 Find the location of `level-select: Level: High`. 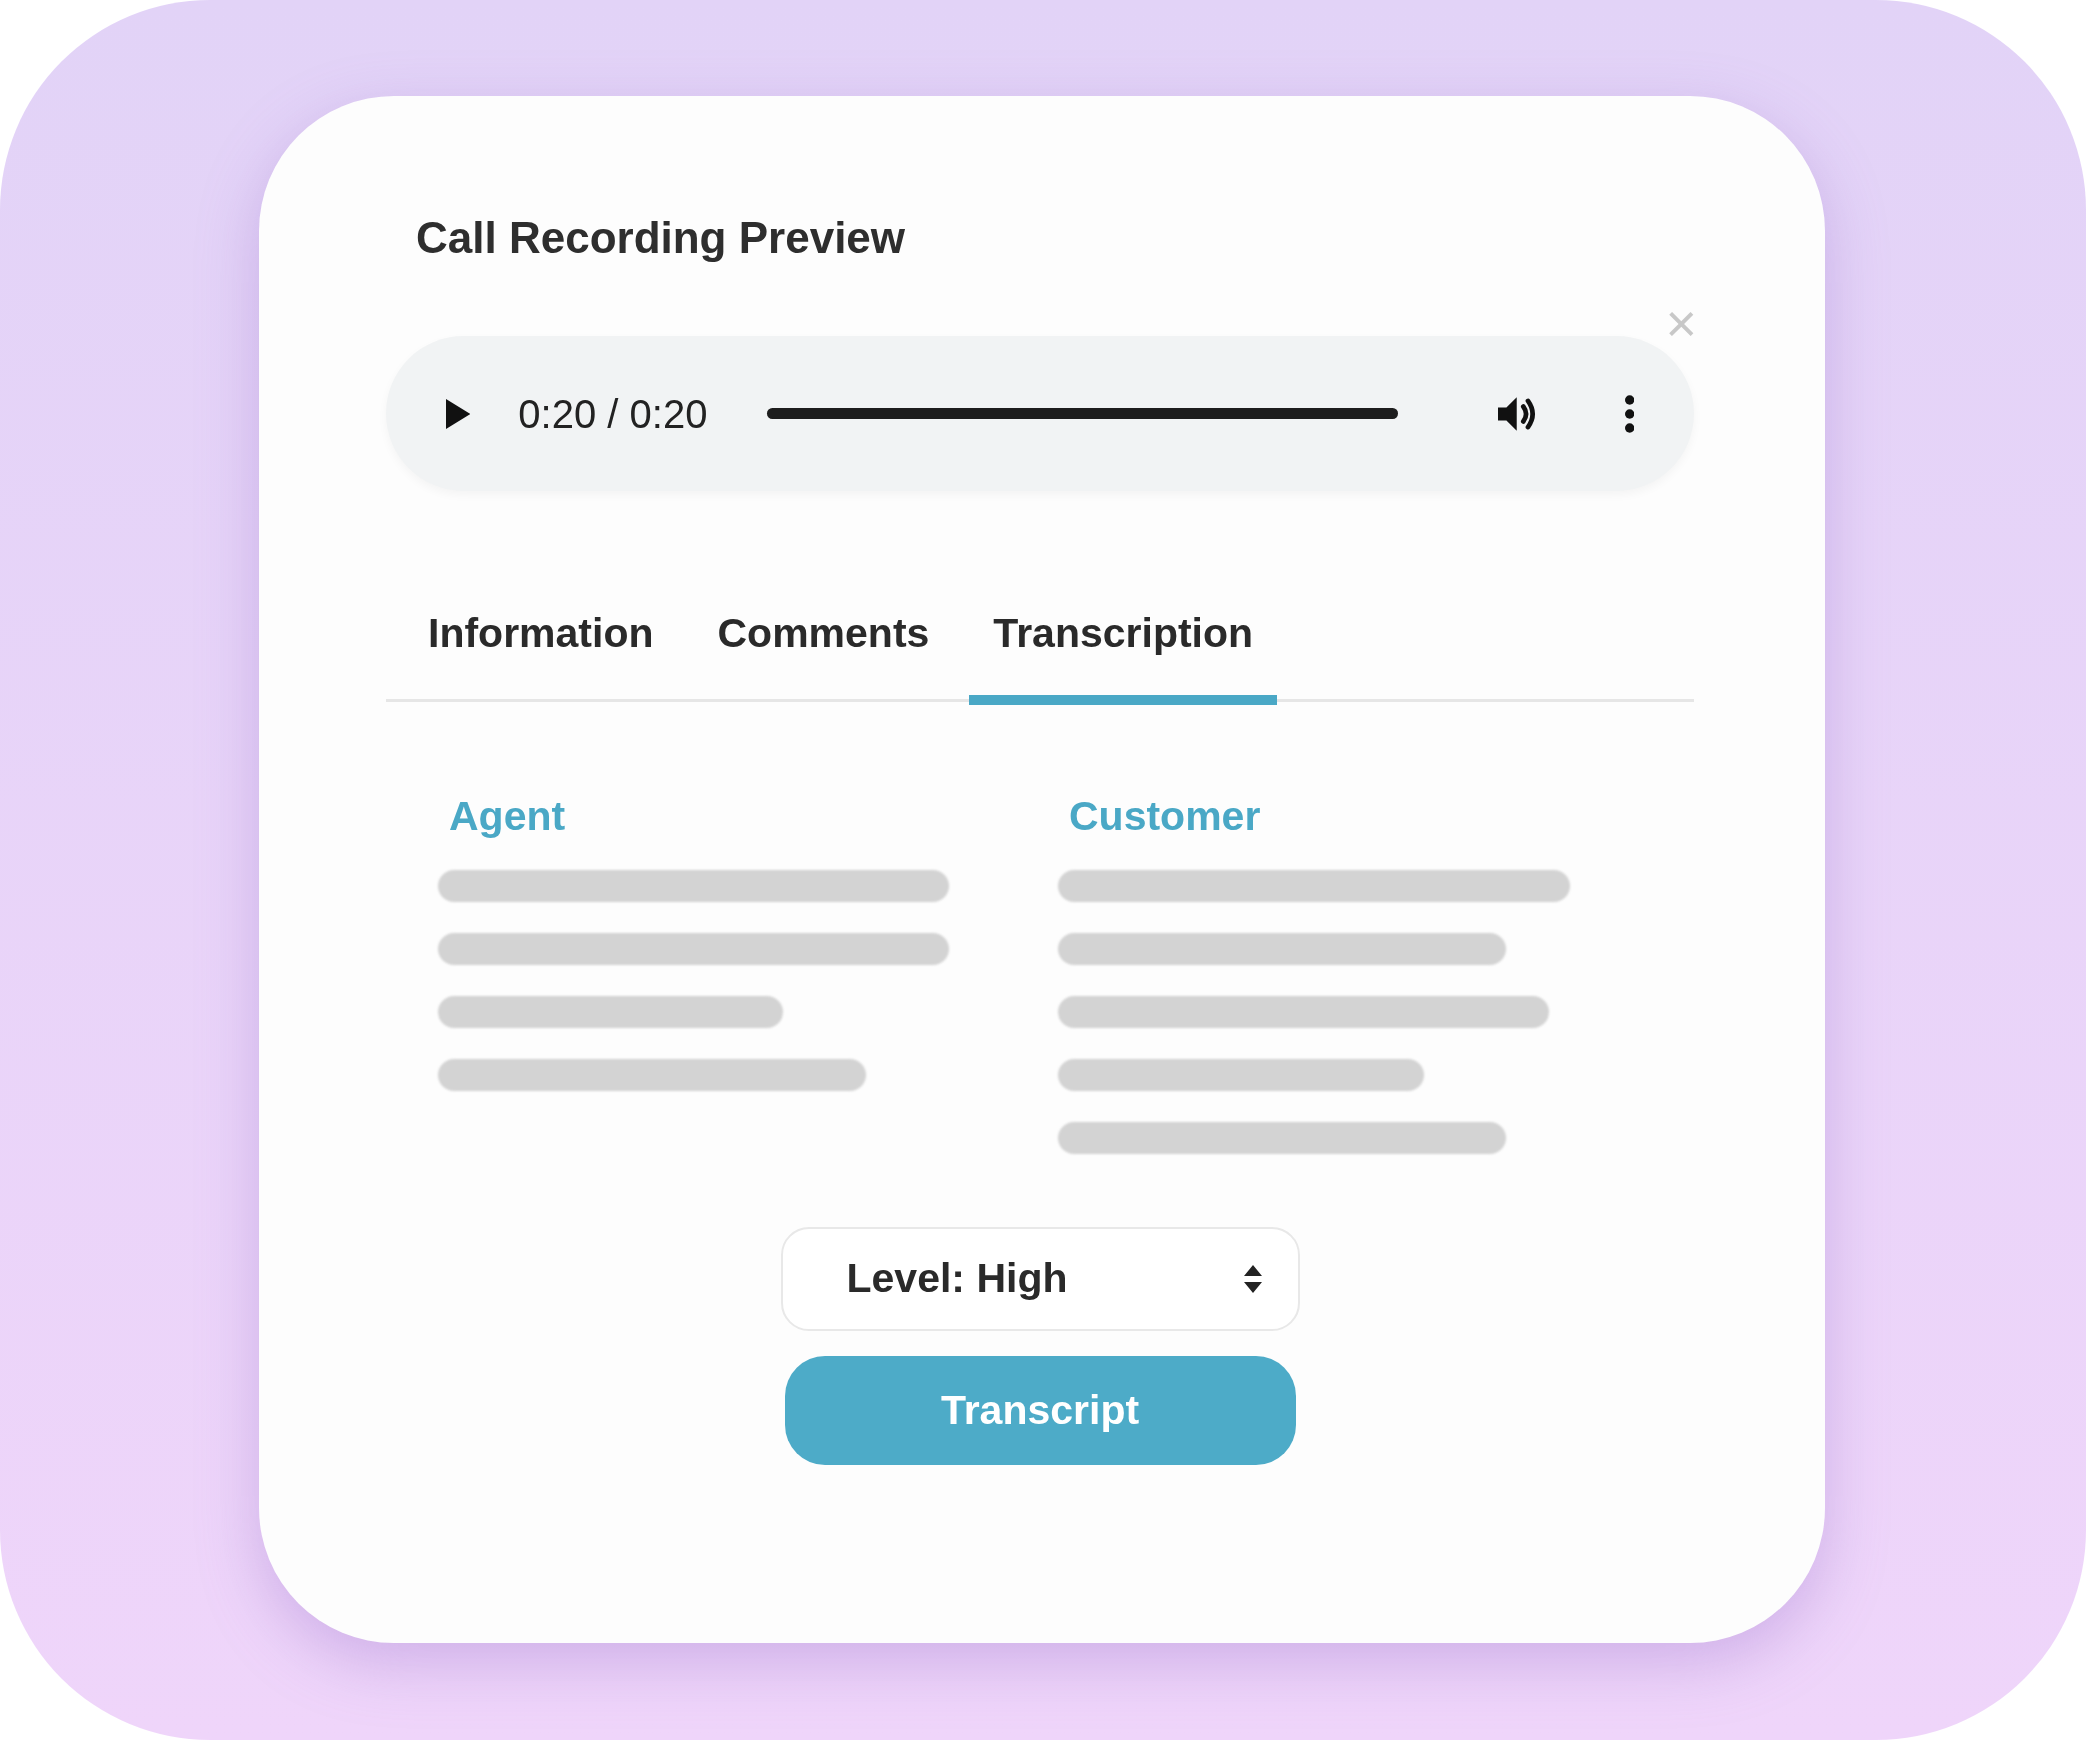

level-select: Level: High is located at coordinates (1040, 1279).